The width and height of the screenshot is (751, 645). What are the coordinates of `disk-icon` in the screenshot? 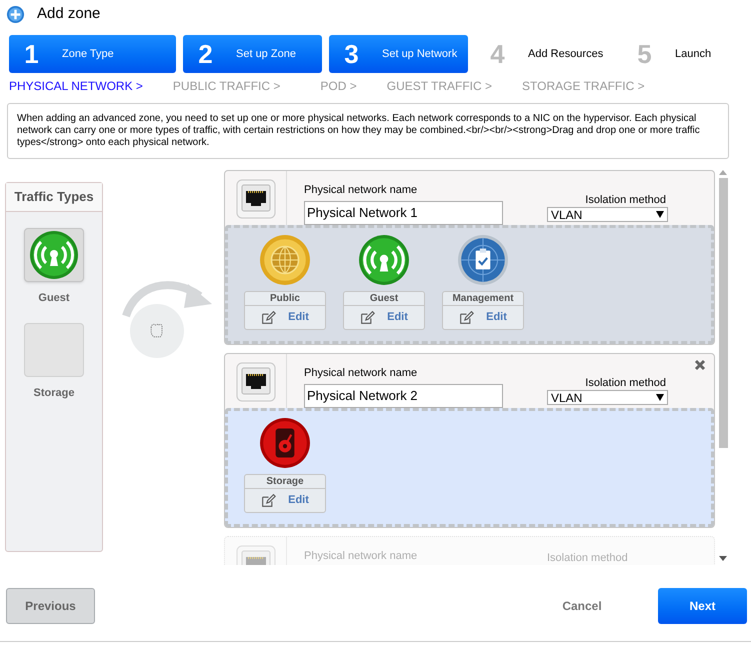 It's located at (285, 443).